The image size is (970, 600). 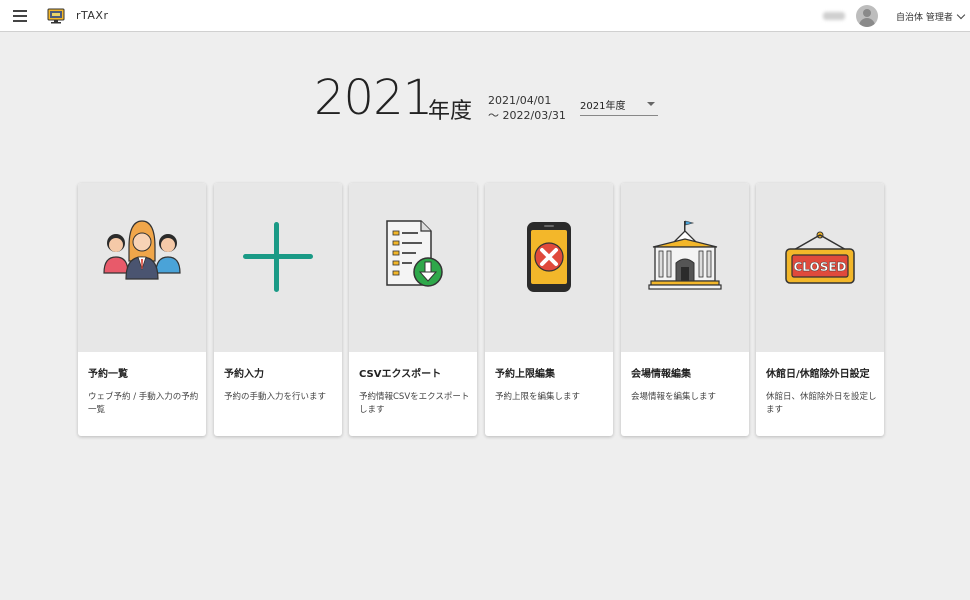 I want to click on closed-sign-text: CLOSED, so click(x=819, y=267).